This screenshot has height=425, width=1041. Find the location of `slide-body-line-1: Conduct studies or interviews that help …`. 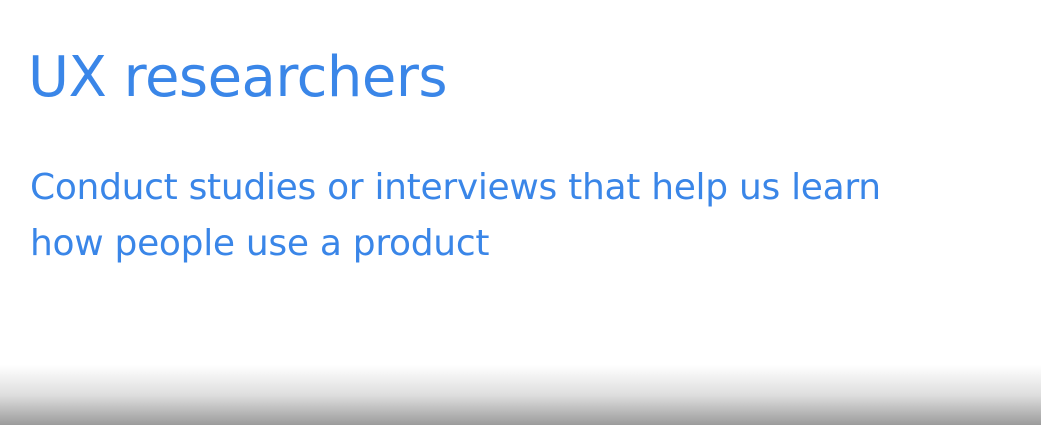

slide-body-line-1: Conduct studies or interviews that help … is located at coordinates (455, 187).